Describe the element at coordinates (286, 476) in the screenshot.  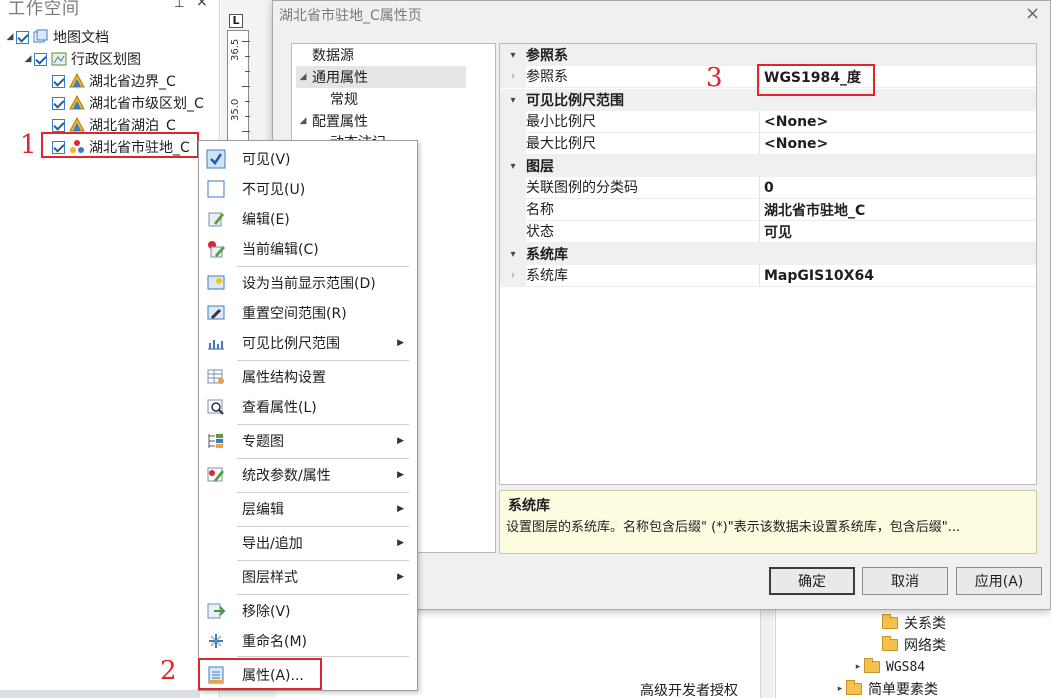
I see `menu-label: 统改参数/属性` at that location.